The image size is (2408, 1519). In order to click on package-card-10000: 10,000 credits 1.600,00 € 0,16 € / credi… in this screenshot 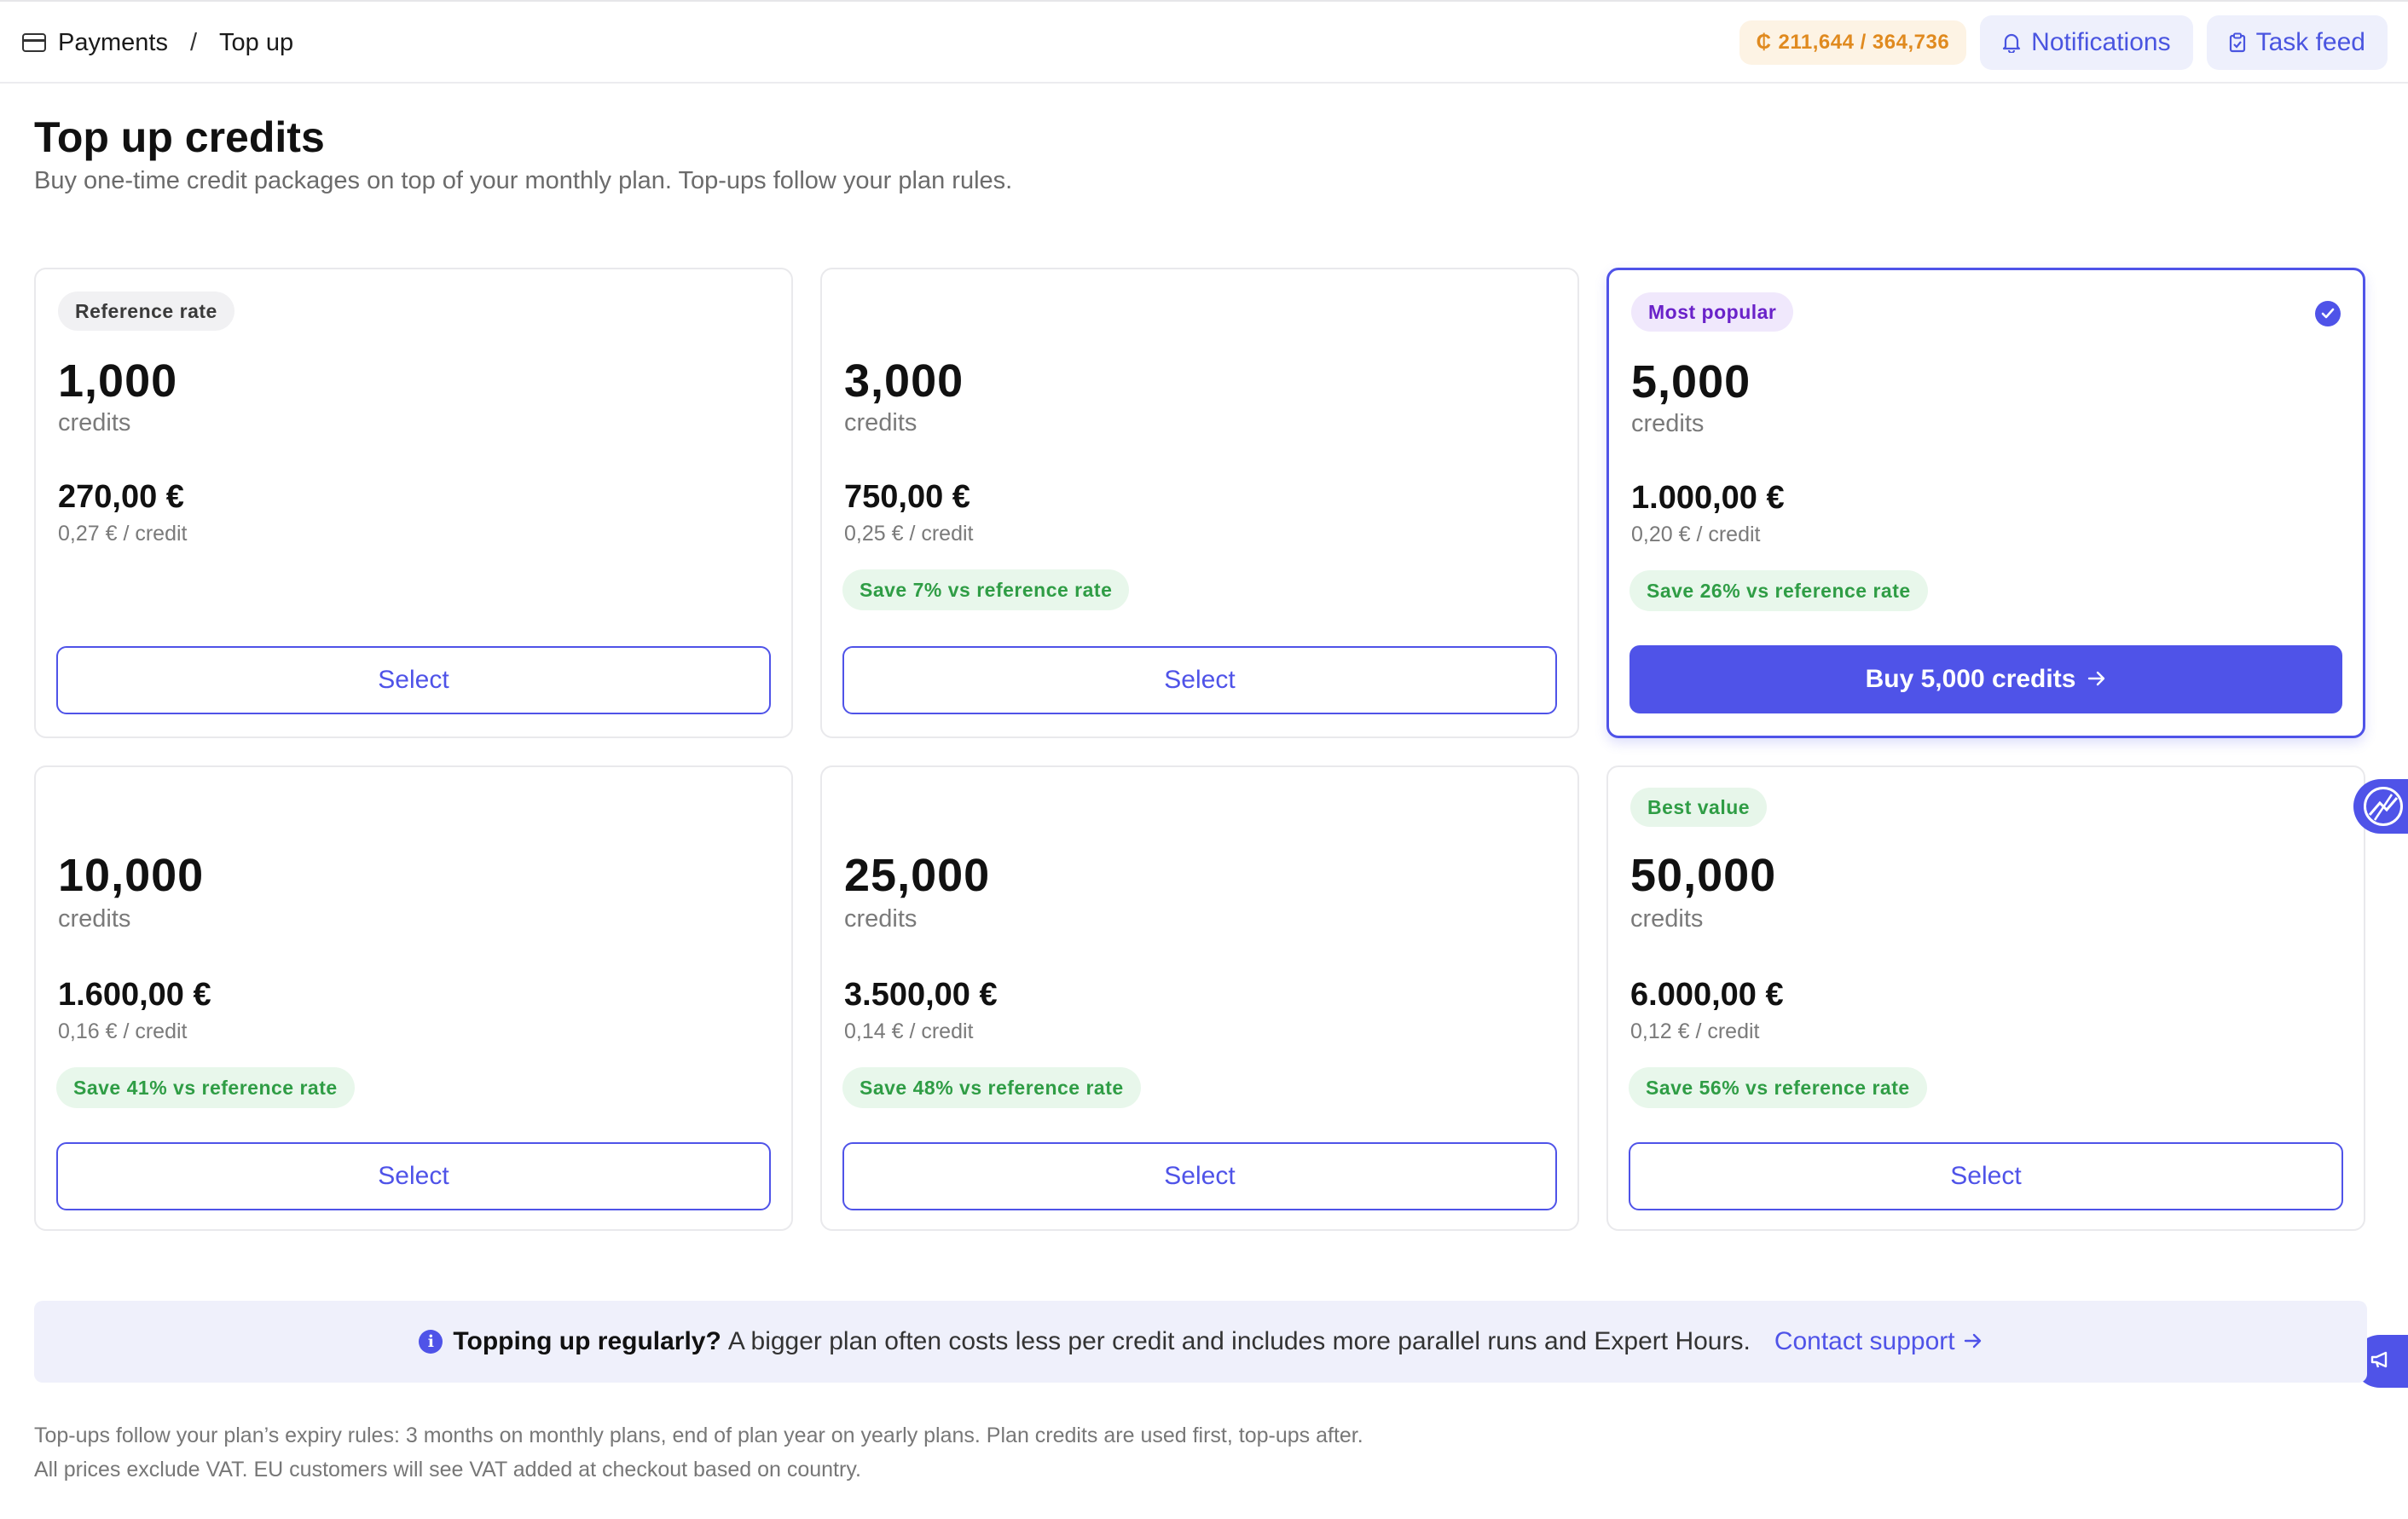, I will do `click(413, 998)`.